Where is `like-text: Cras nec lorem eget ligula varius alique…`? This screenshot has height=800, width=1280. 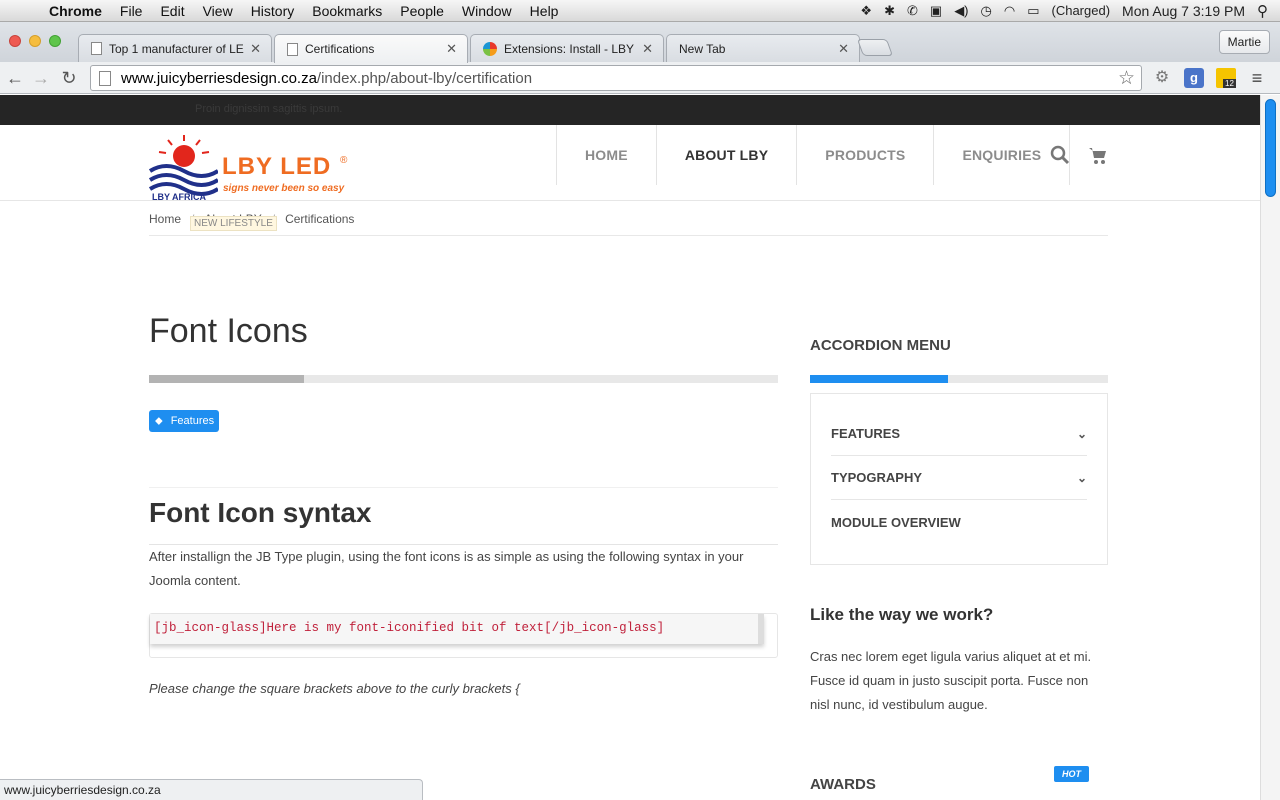 like-text: Cras nec lorem eget ligula varius alique… is located at coordinates (951, 680).